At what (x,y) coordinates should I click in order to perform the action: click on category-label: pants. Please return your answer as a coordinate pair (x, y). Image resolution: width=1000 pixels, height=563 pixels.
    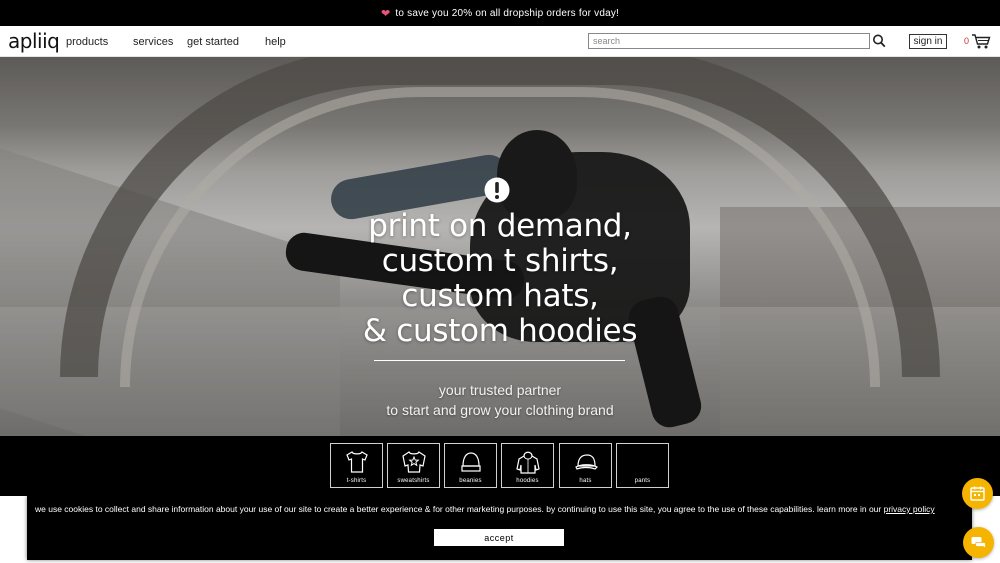
    Looking at the image, I should click on (642, 481).